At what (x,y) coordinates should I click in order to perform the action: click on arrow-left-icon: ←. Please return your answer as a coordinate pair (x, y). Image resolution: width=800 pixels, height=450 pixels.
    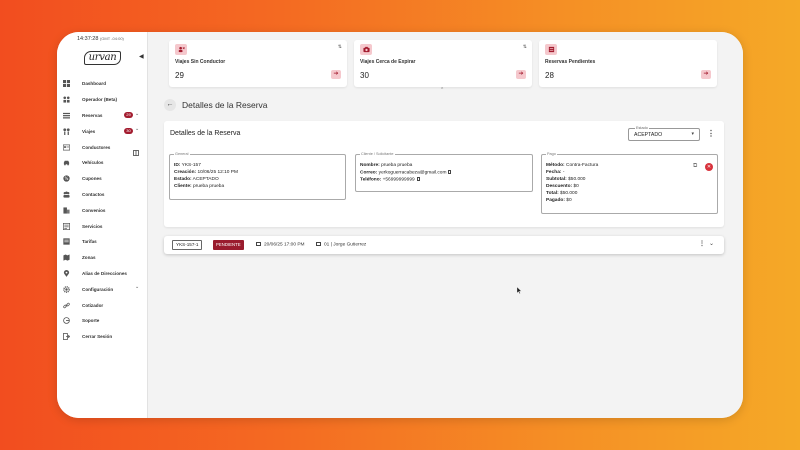
    Looking at the image, I should click on (170, 104).